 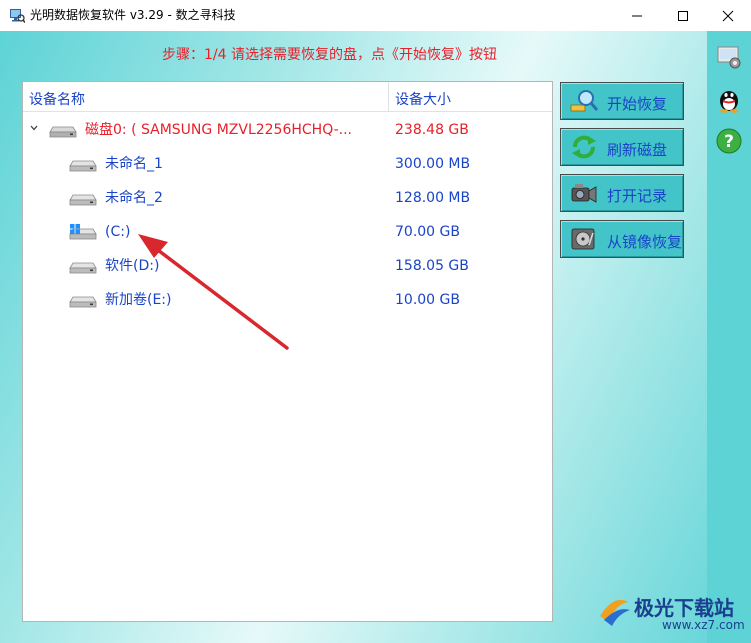 I want to click on column-separator, so click(x=388, y=97).